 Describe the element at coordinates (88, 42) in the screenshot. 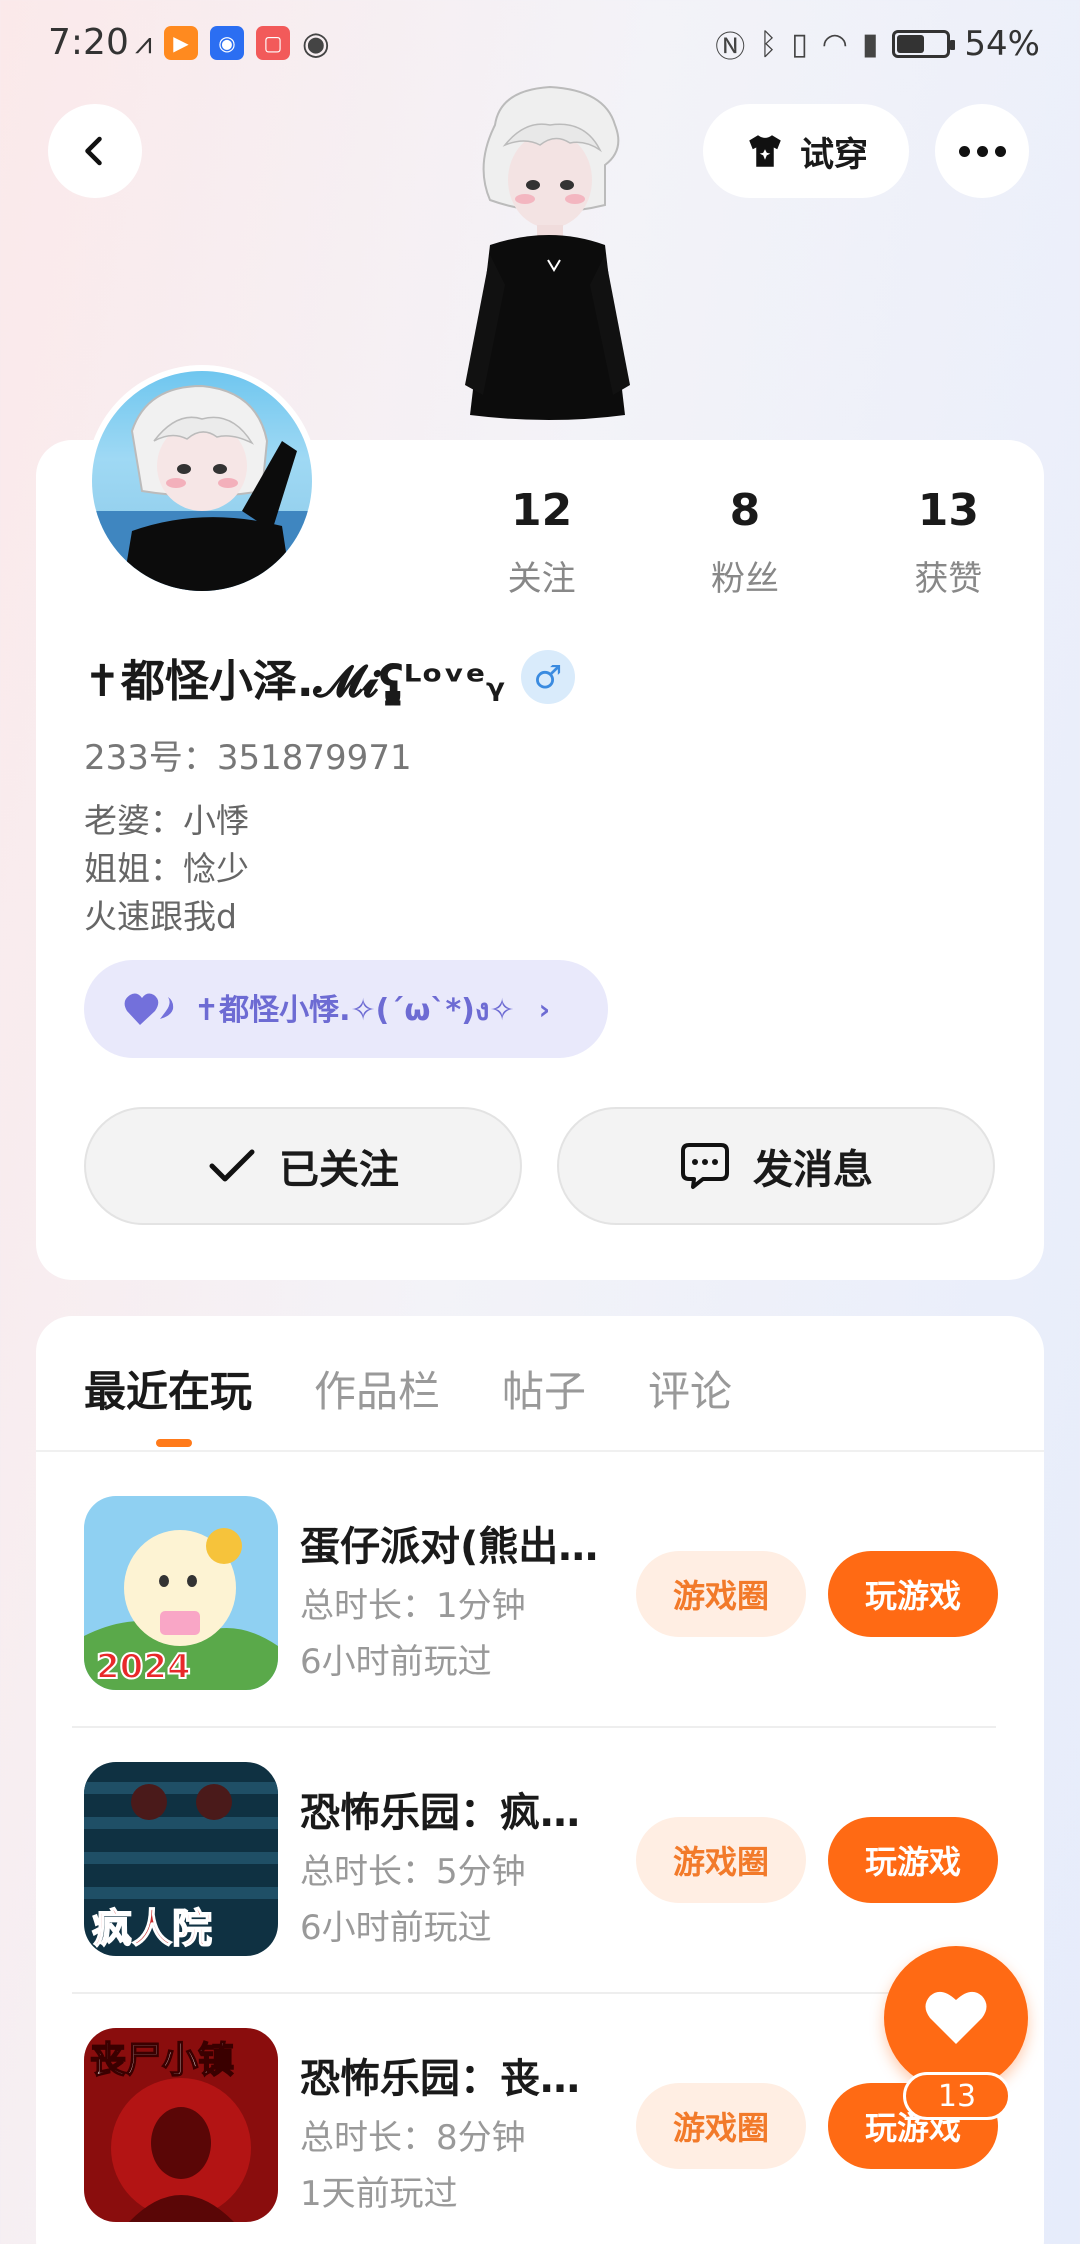

I see `status-time: 7:20` at that location.